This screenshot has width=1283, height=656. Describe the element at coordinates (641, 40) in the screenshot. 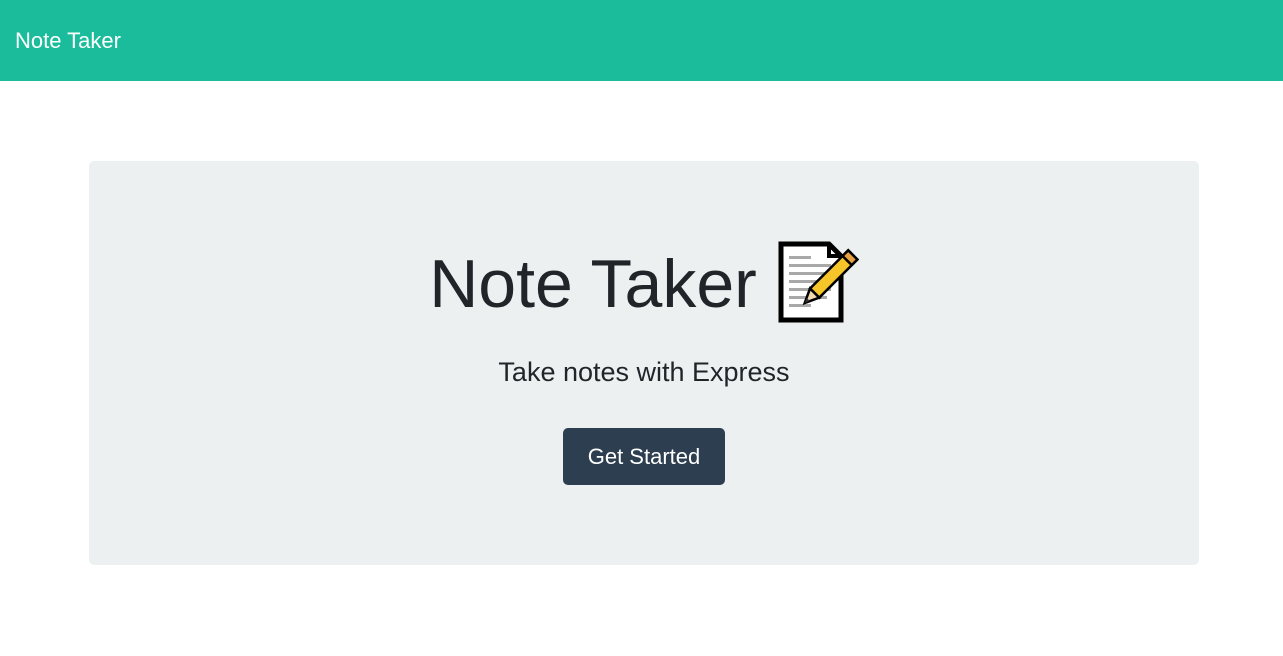

I see `top-navbar: Note Taker` at that location.